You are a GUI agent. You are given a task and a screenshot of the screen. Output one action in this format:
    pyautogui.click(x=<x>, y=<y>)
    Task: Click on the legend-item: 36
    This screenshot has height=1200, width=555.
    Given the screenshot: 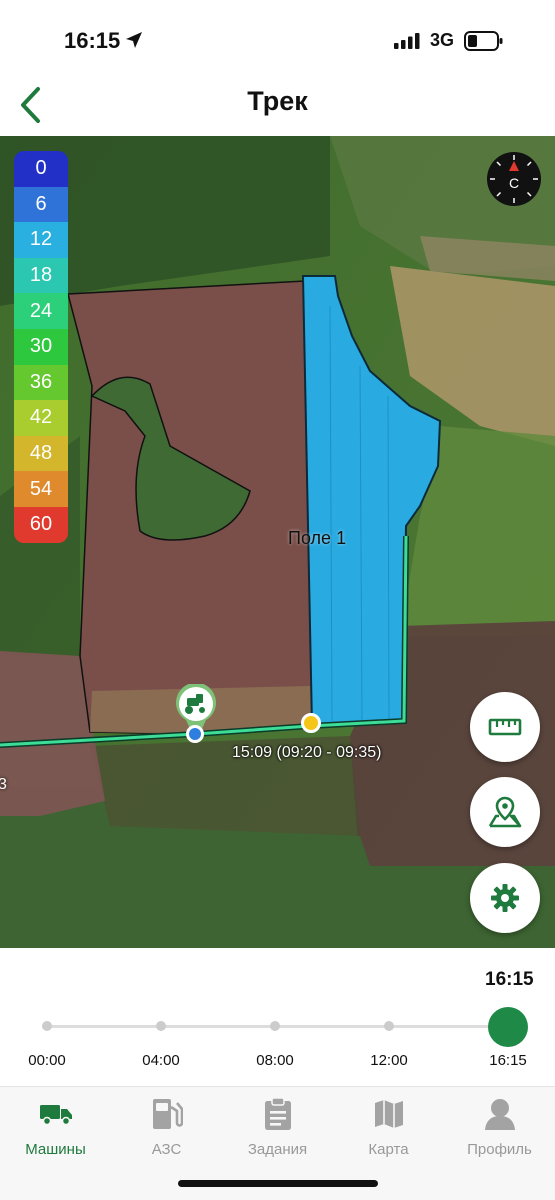 What is the action you would take?
    pyautogui.click(x=41, y=382)
    